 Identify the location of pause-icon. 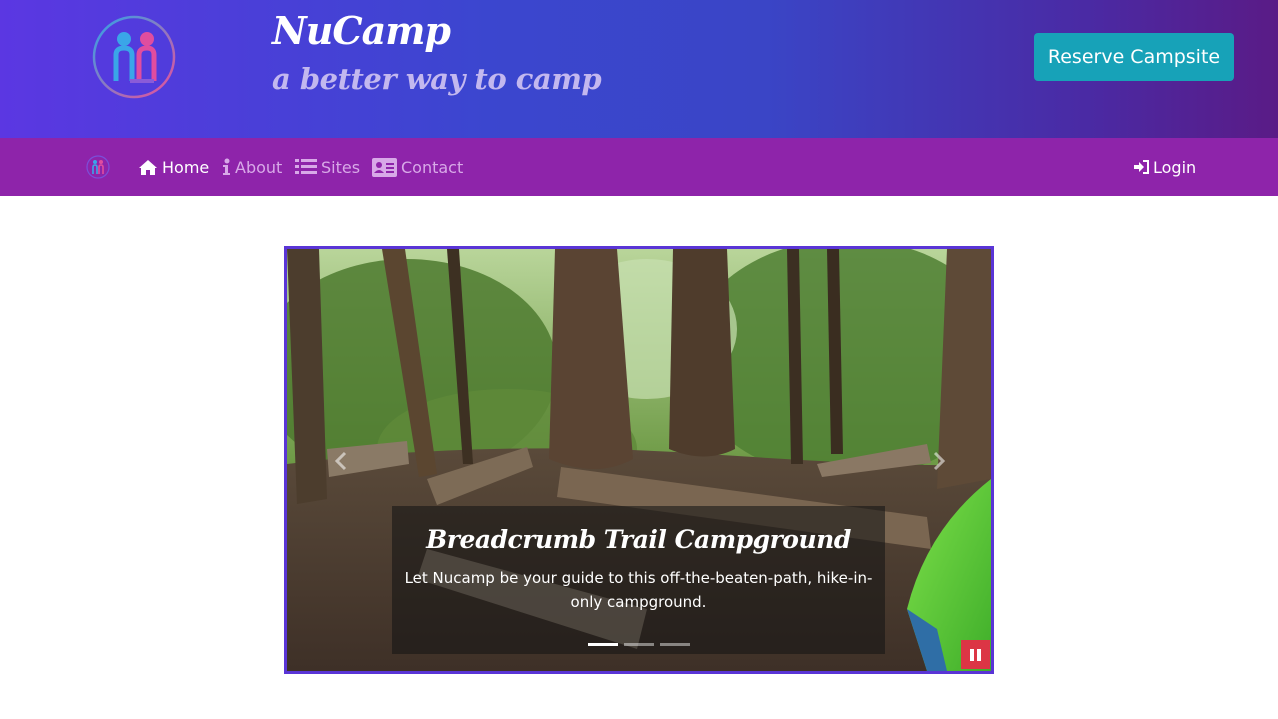
(975, 654).